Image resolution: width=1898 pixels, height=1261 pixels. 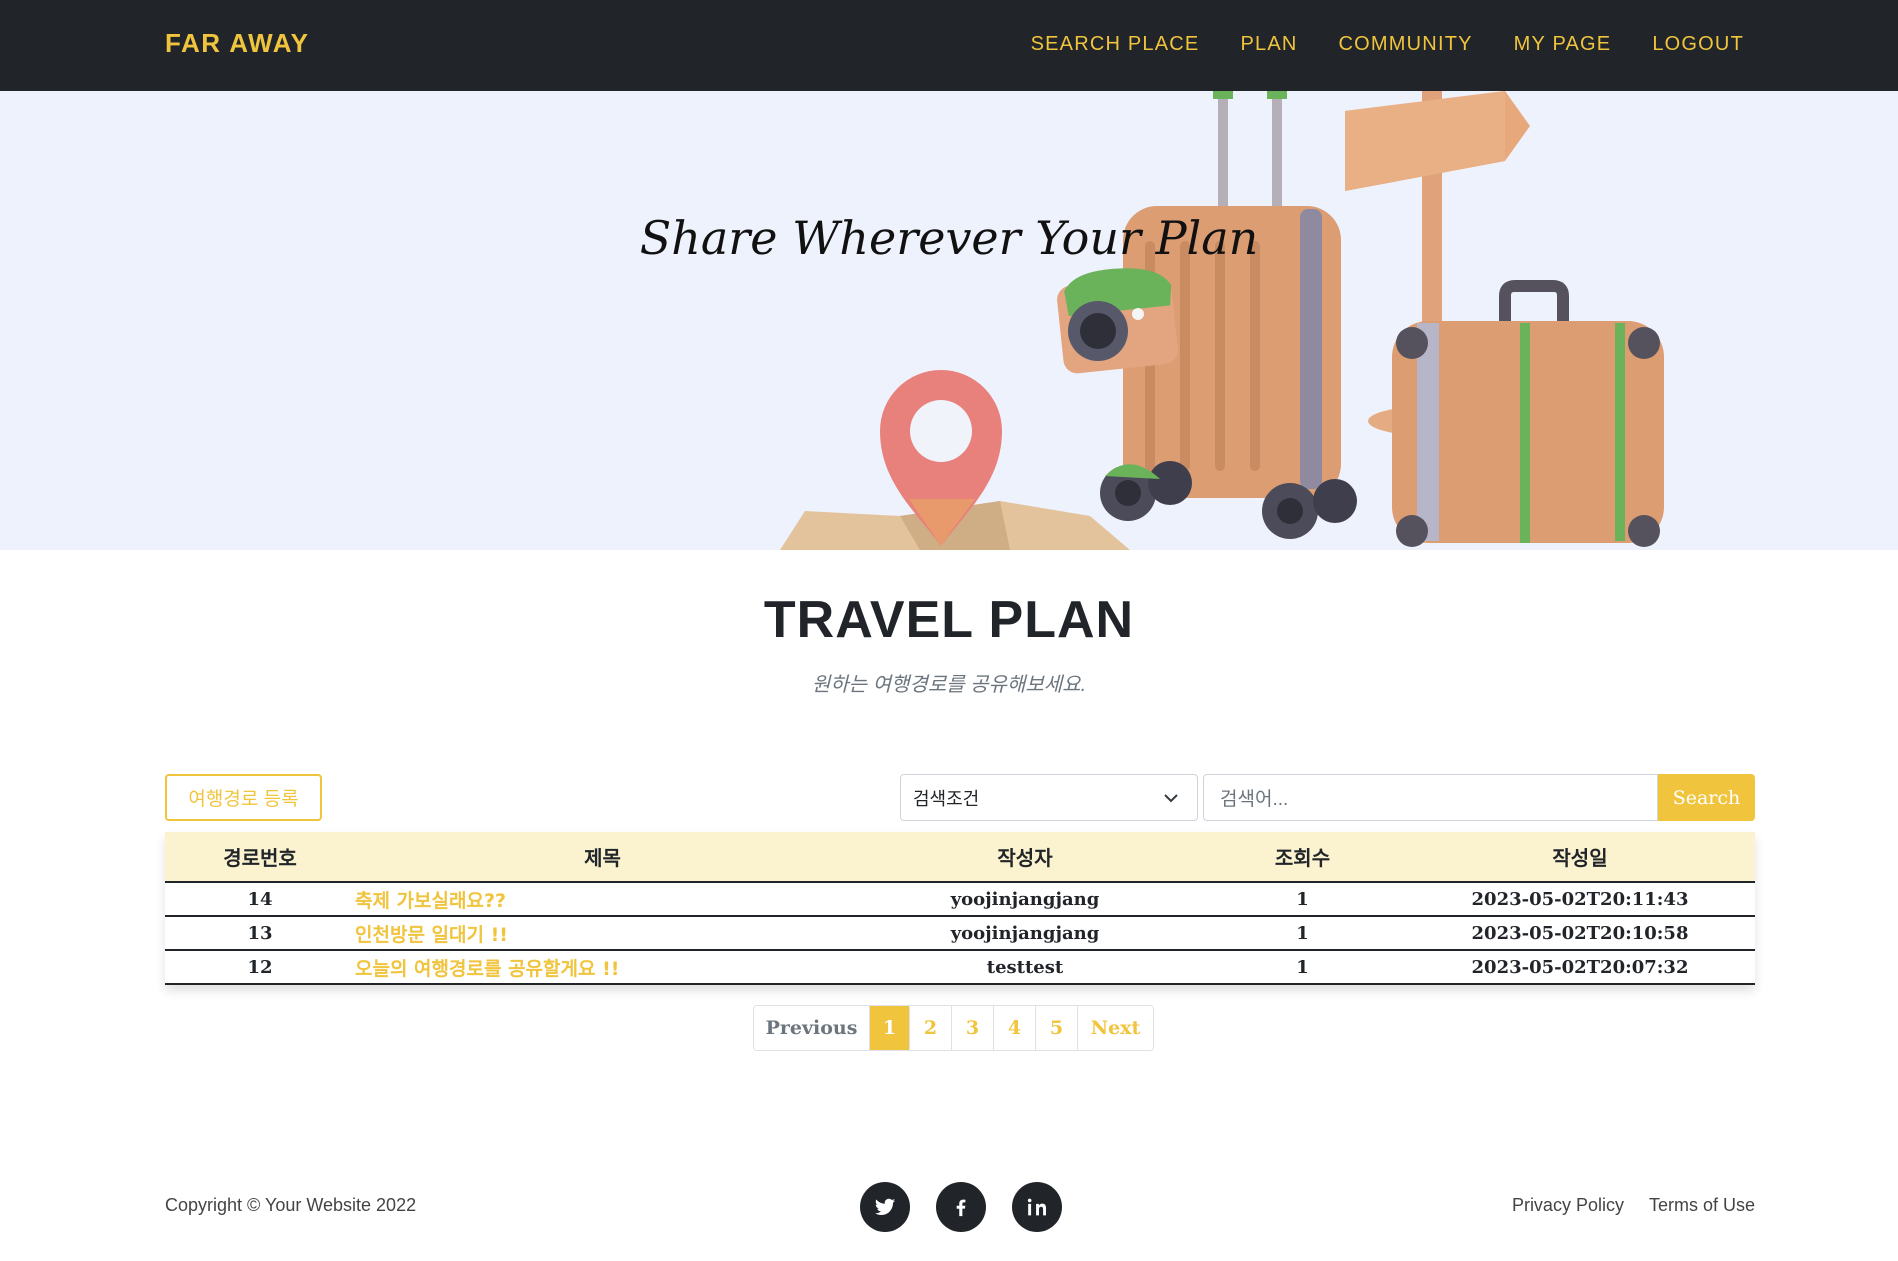 What do you see at coordinates (1302, 857) in the screenshot?
I see `header-views: 조회수` at bounding box center [1302, 857].